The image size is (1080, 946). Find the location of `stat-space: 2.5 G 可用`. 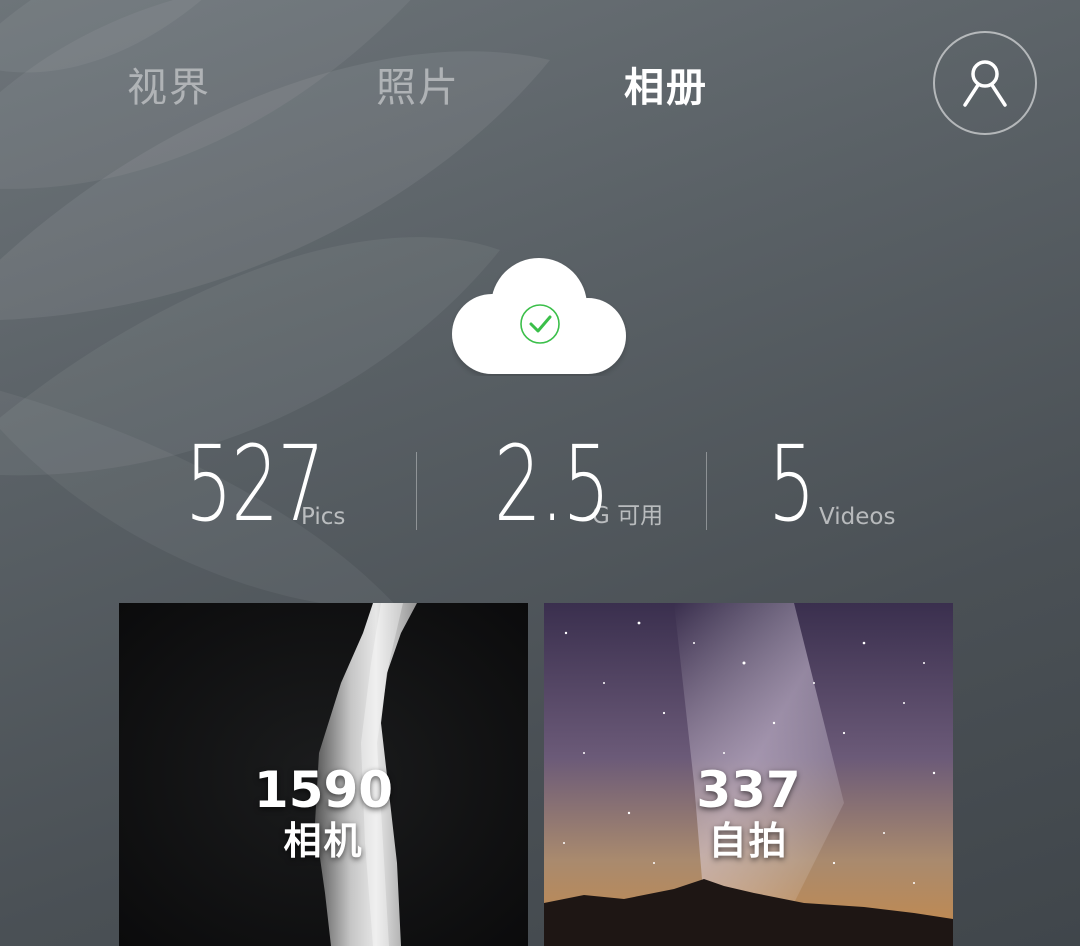

stat-space: 2.5 G 可用 is located at coordinates (584, 484).